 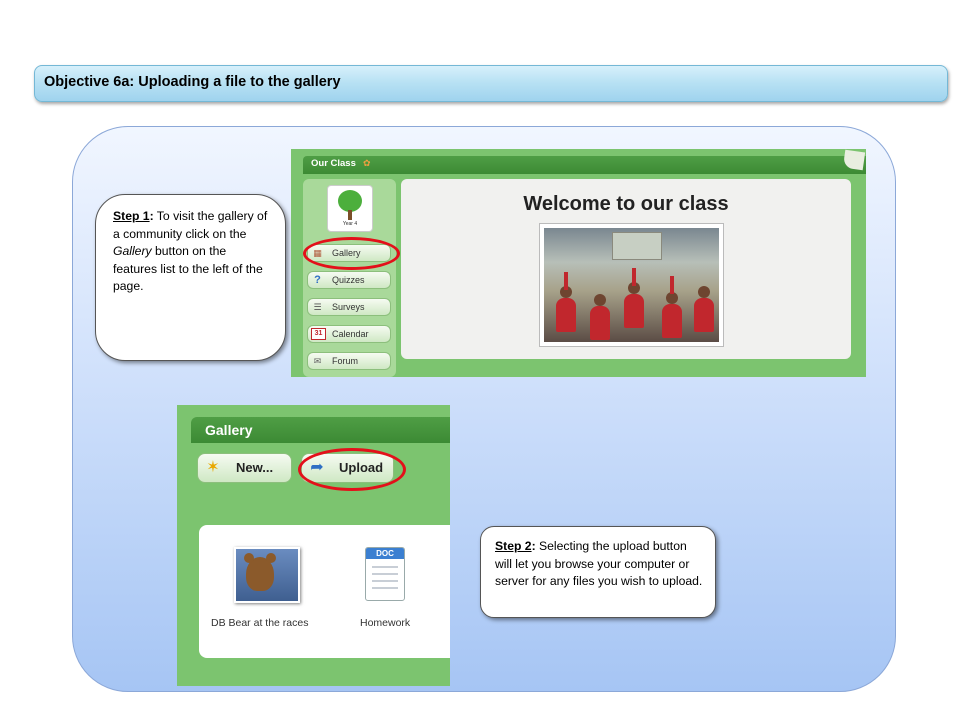 I want to click on forum-icon: ✉, so click(x=317, y=361).